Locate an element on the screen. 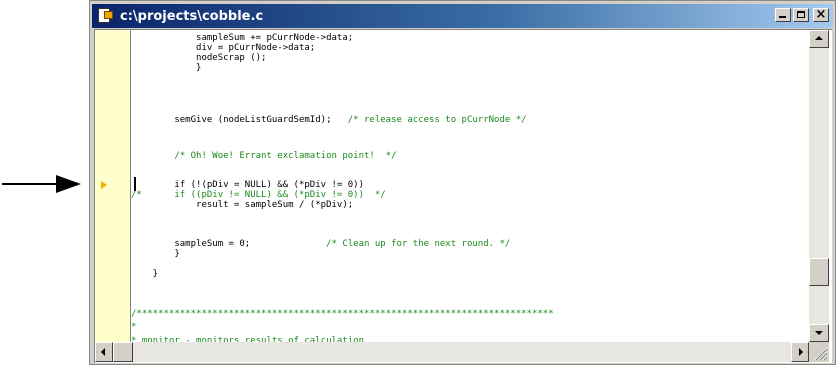 This screenshot has width=836, height=365. code-line: if (!(pDiv = NULL) && (*pDiv != 0)) is located at coordinates (247, 185).